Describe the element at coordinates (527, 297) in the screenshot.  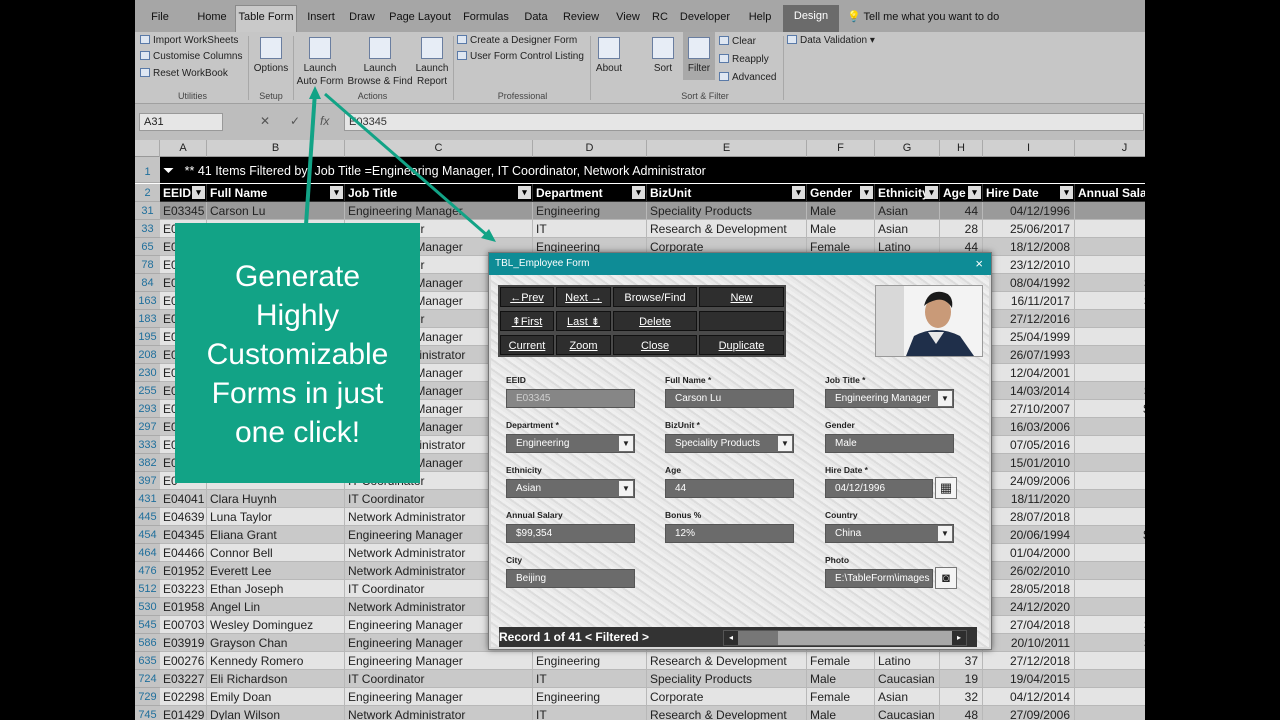
I see `prev-button: ←Prev` at that location.